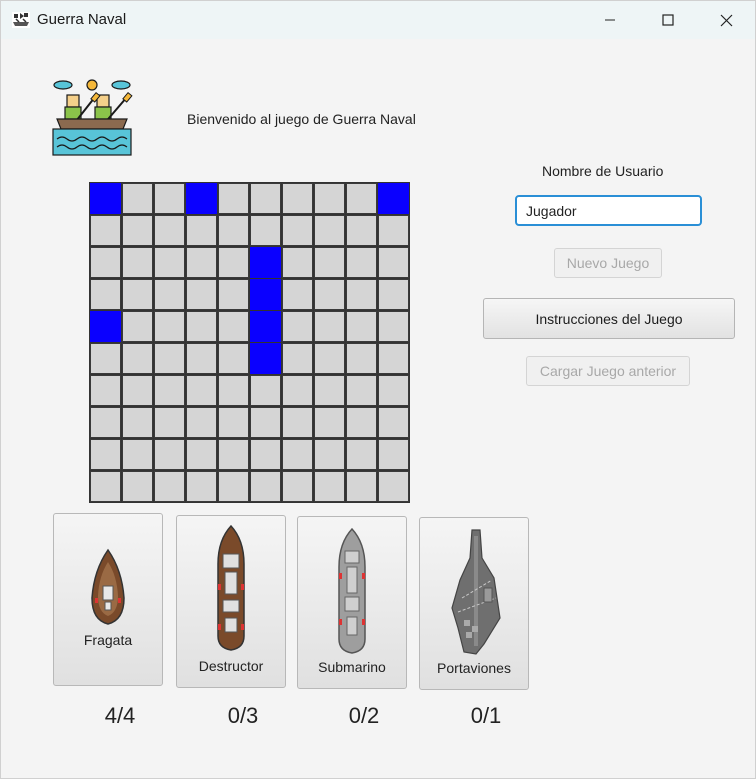 The height and width of the screenshot is (779, 756). What do you see at coordinates (608, 210) in the screenshot?
I see `username-input` at bounding box center [608, 210].